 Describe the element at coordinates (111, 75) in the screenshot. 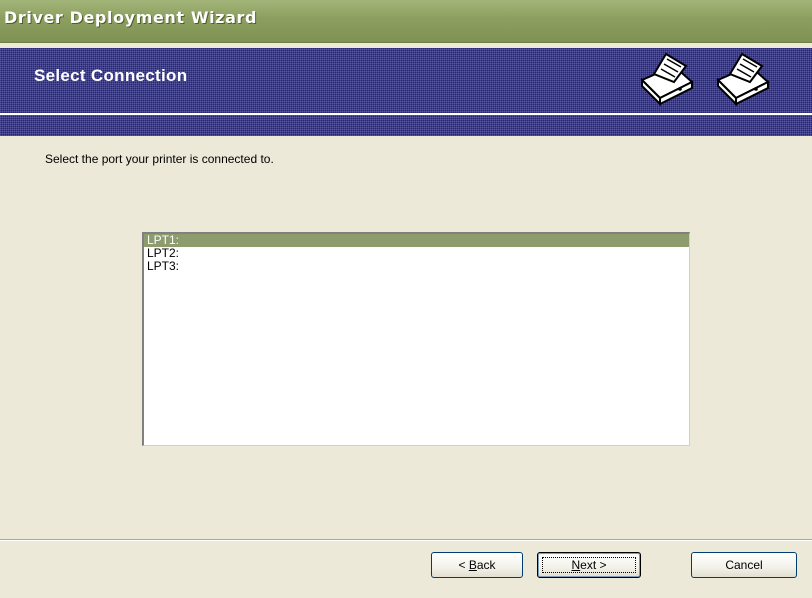

I see `page-title: Select Connection` at that location.